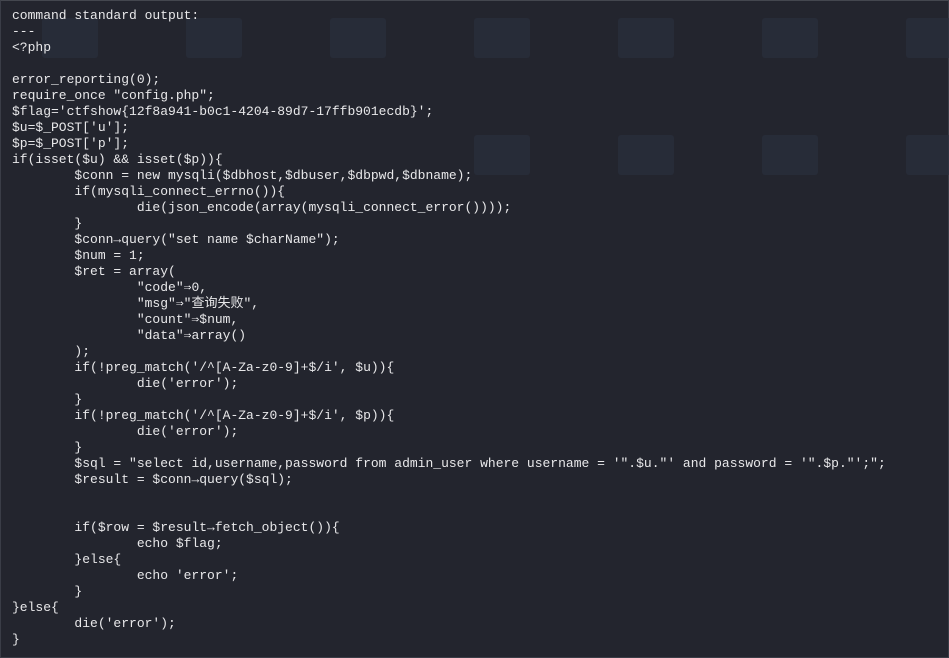  Describe the element at coordinates (176, 239) in the screenshot. I see `output-line: $conn→query("set name $charName");` at that location.